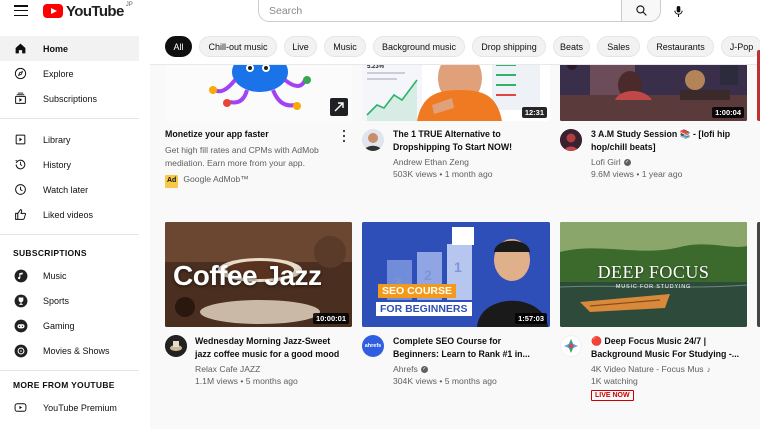 The height and width of the screenshot is (429, 760). Describe the element at coordinates (66, 189) in the screenshot. I see `sidebar-item-label: Watch later` at that location.